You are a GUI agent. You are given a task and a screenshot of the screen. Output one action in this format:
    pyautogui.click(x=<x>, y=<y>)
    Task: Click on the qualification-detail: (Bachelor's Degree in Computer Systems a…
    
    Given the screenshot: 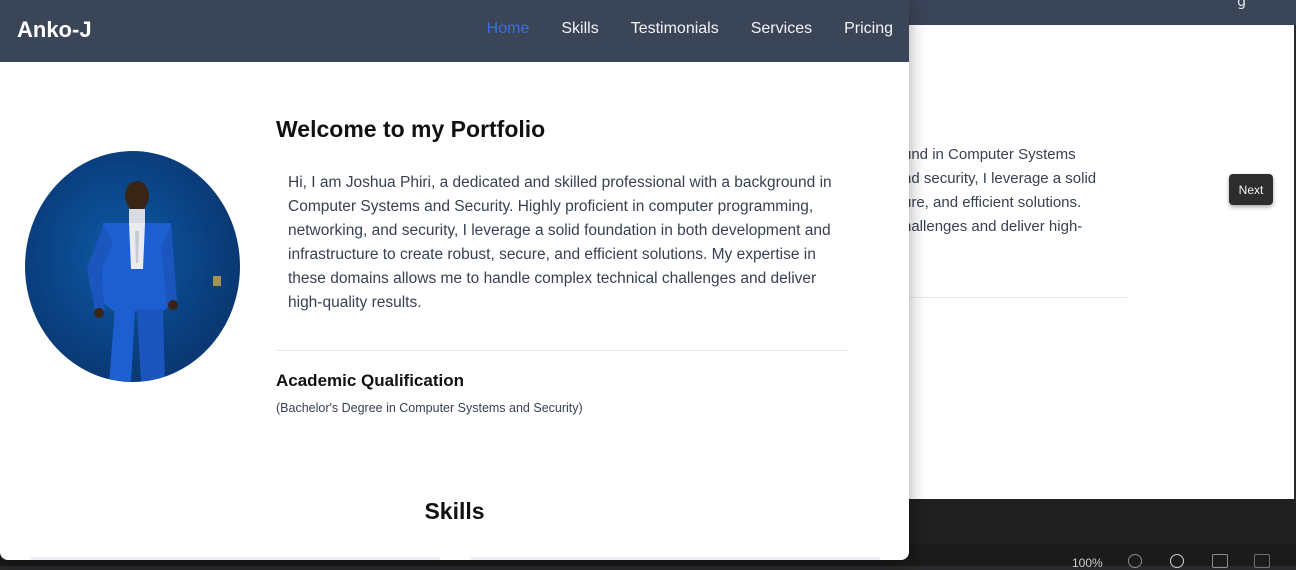 What is the action you would take?
    pyautogui.click(x=429, y=408)
    